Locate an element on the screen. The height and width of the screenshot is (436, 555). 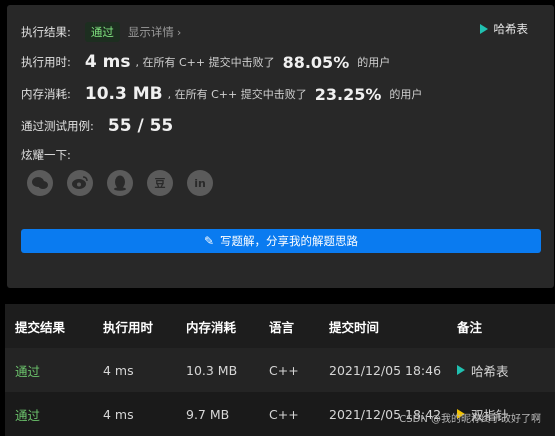
runtime-suffix: 的用户 is located at coordinates (374, 62).